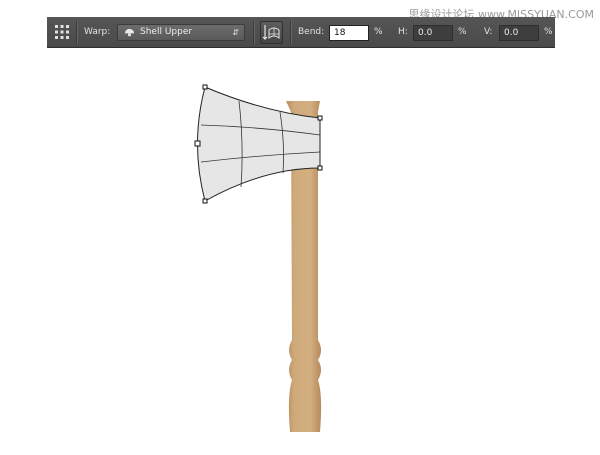 This screenshot has width=600, height=455. I want to click on warp-handle-left-mid, so click(197, 143).